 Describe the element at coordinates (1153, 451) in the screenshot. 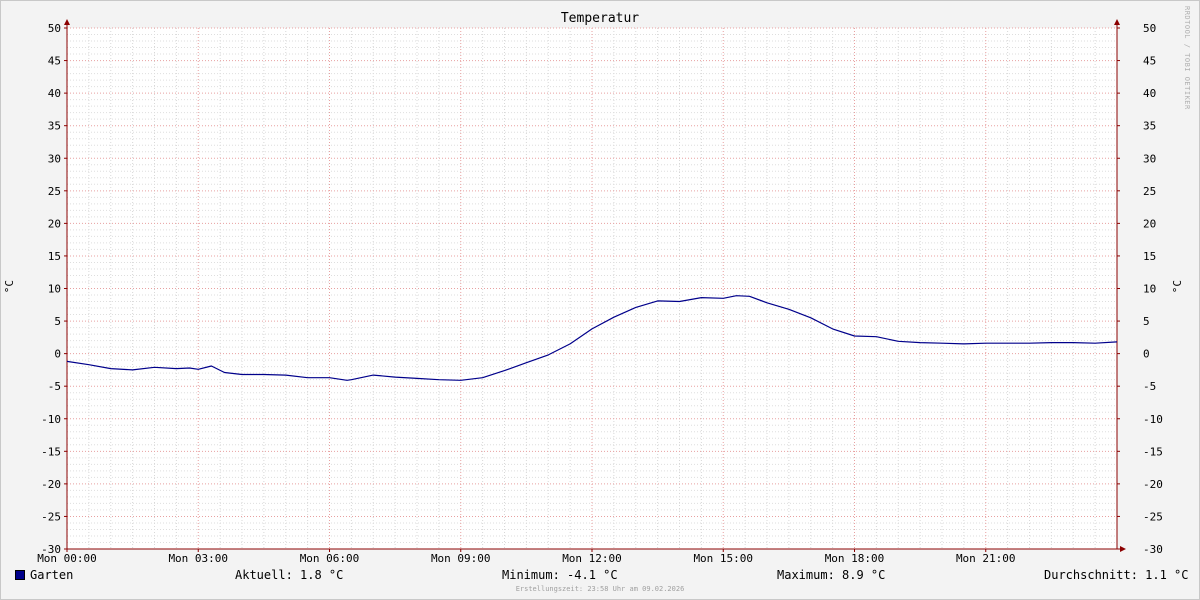

I see `y-tick-label-right: -15` at that location.